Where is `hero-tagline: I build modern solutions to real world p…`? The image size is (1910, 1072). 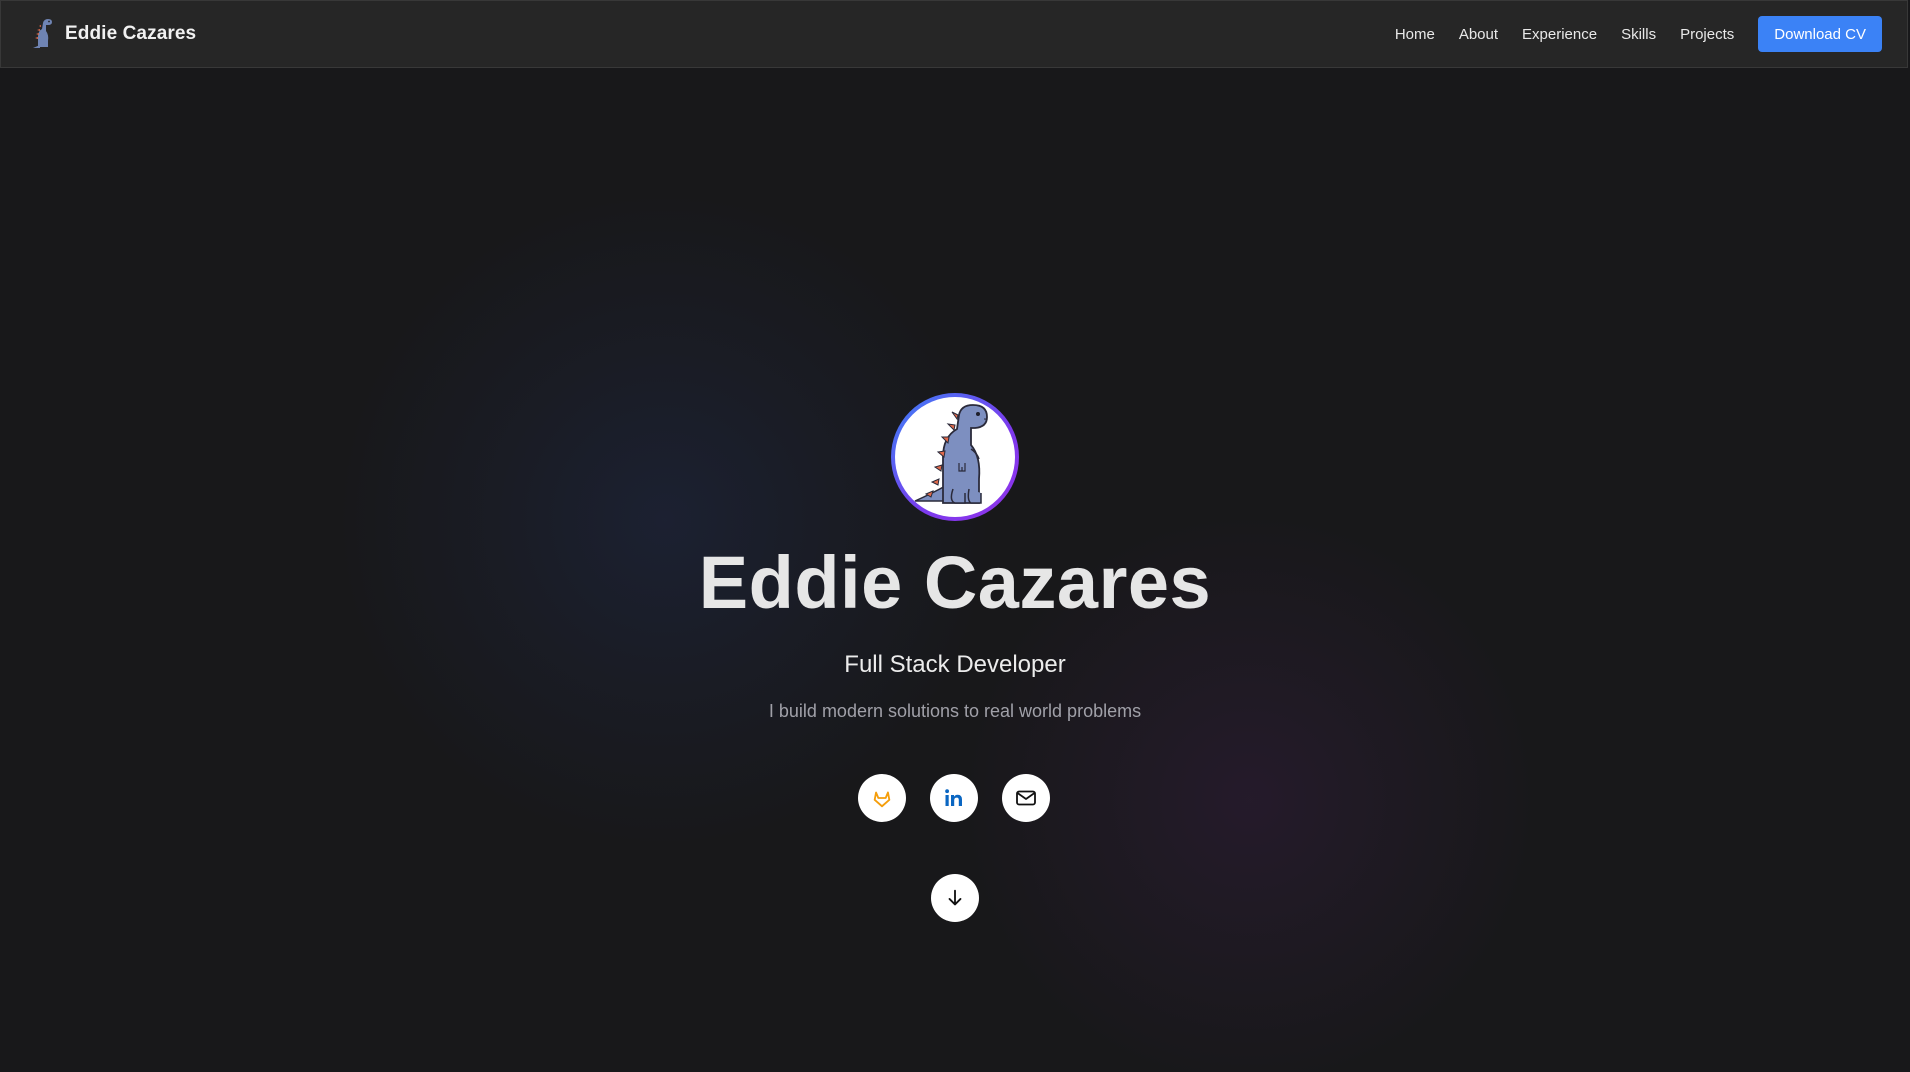 hero-tagline: I build modern solutions to real world p… is located at coordinates (955, 711).